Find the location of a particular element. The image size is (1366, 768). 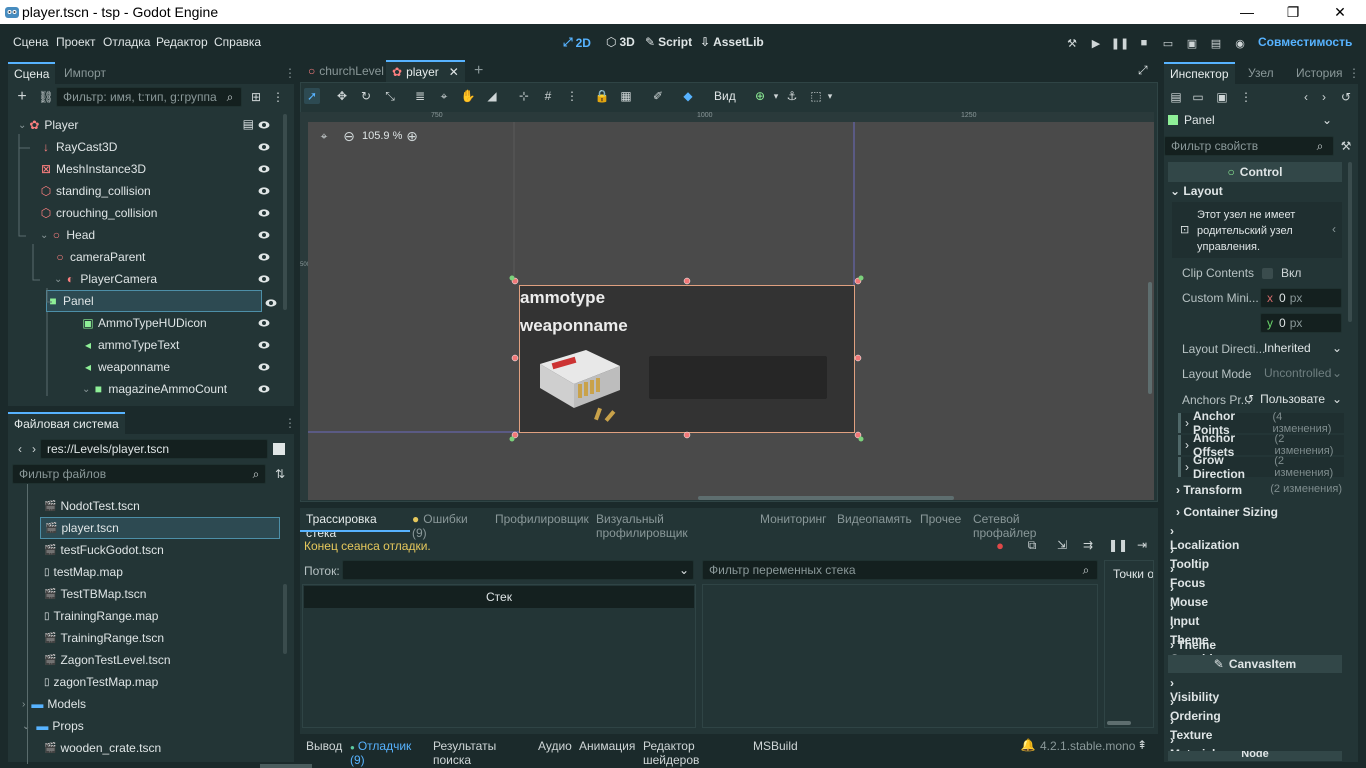

panel-node: ammotype weaponname is located at coordinates (687, 359).